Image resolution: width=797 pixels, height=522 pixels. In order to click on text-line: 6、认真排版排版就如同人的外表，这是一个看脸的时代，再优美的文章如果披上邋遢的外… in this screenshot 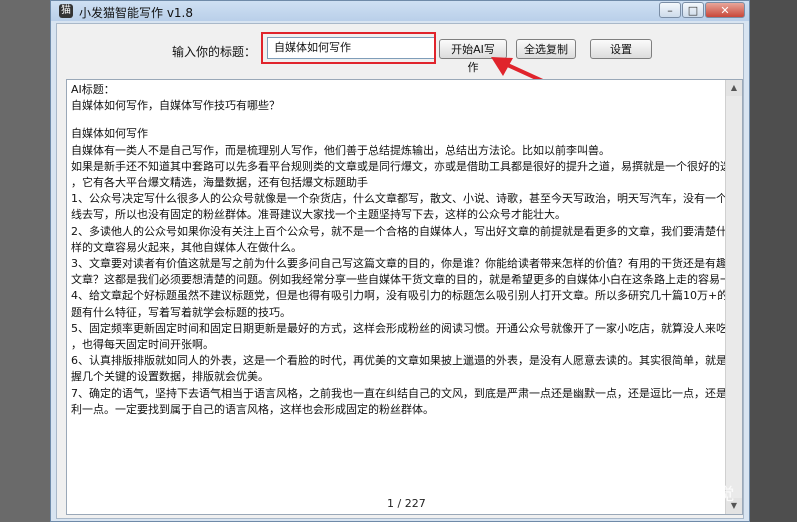, I will do `click(404, 361)`.